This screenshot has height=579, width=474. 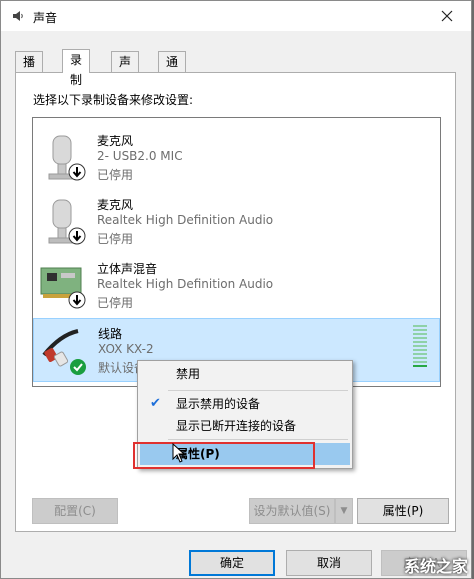 I want to click on sound-card-icon, so click(x=63, y=288).